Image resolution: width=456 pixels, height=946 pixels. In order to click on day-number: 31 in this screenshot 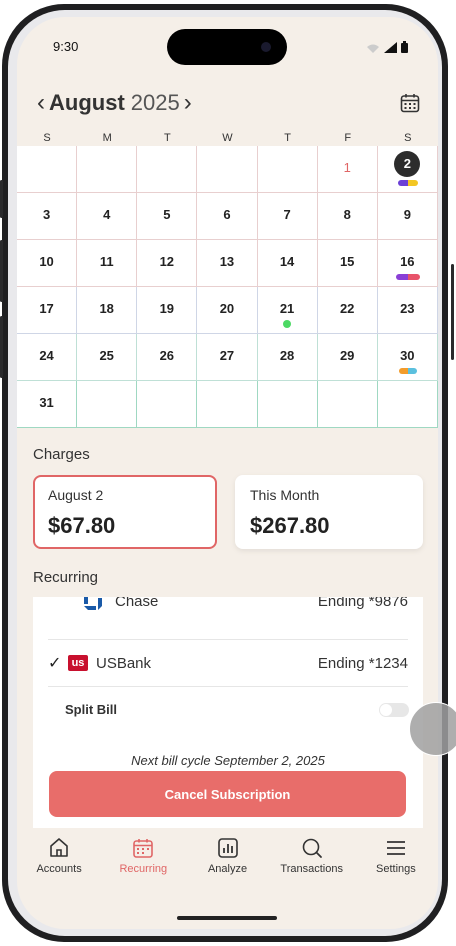, I will do `click(46, 402)`.